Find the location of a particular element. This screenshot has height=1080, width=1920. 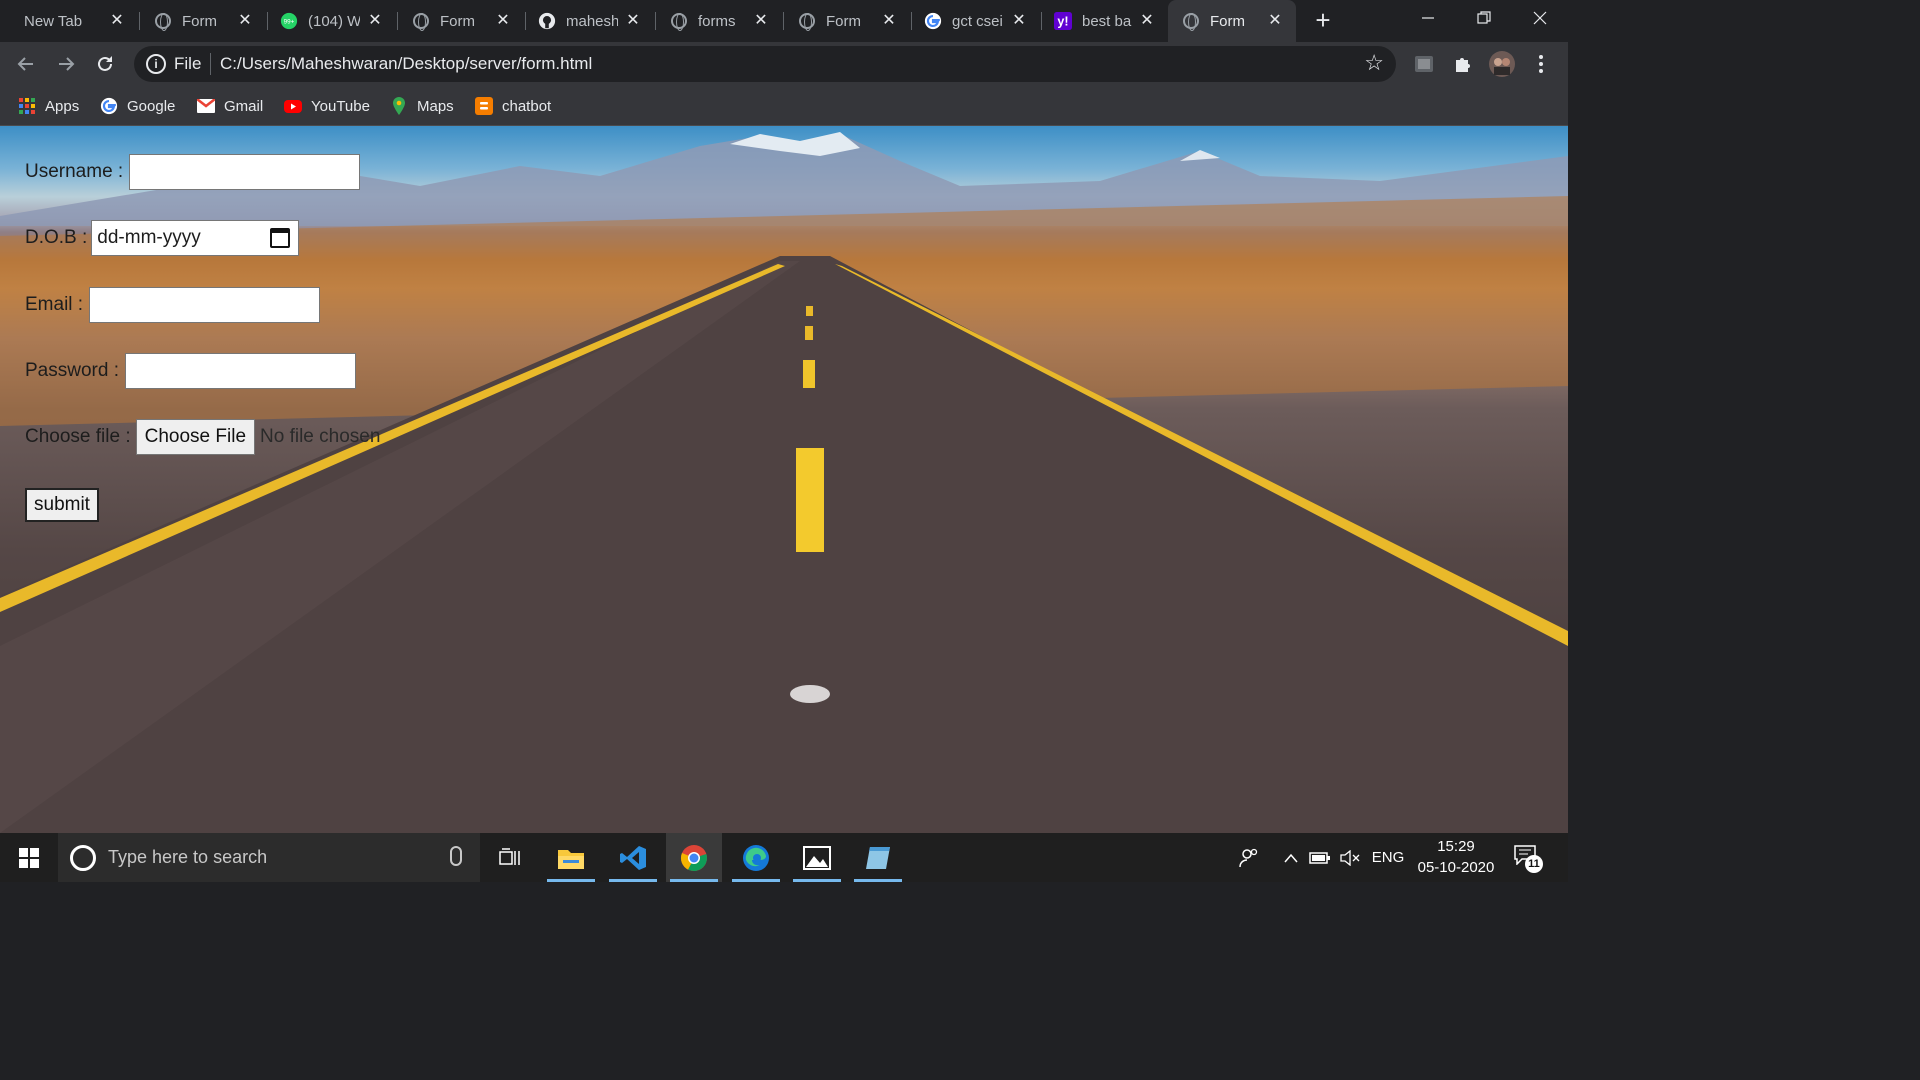

whatsapp-badge: 99+ is located at coordinates (289, 22).